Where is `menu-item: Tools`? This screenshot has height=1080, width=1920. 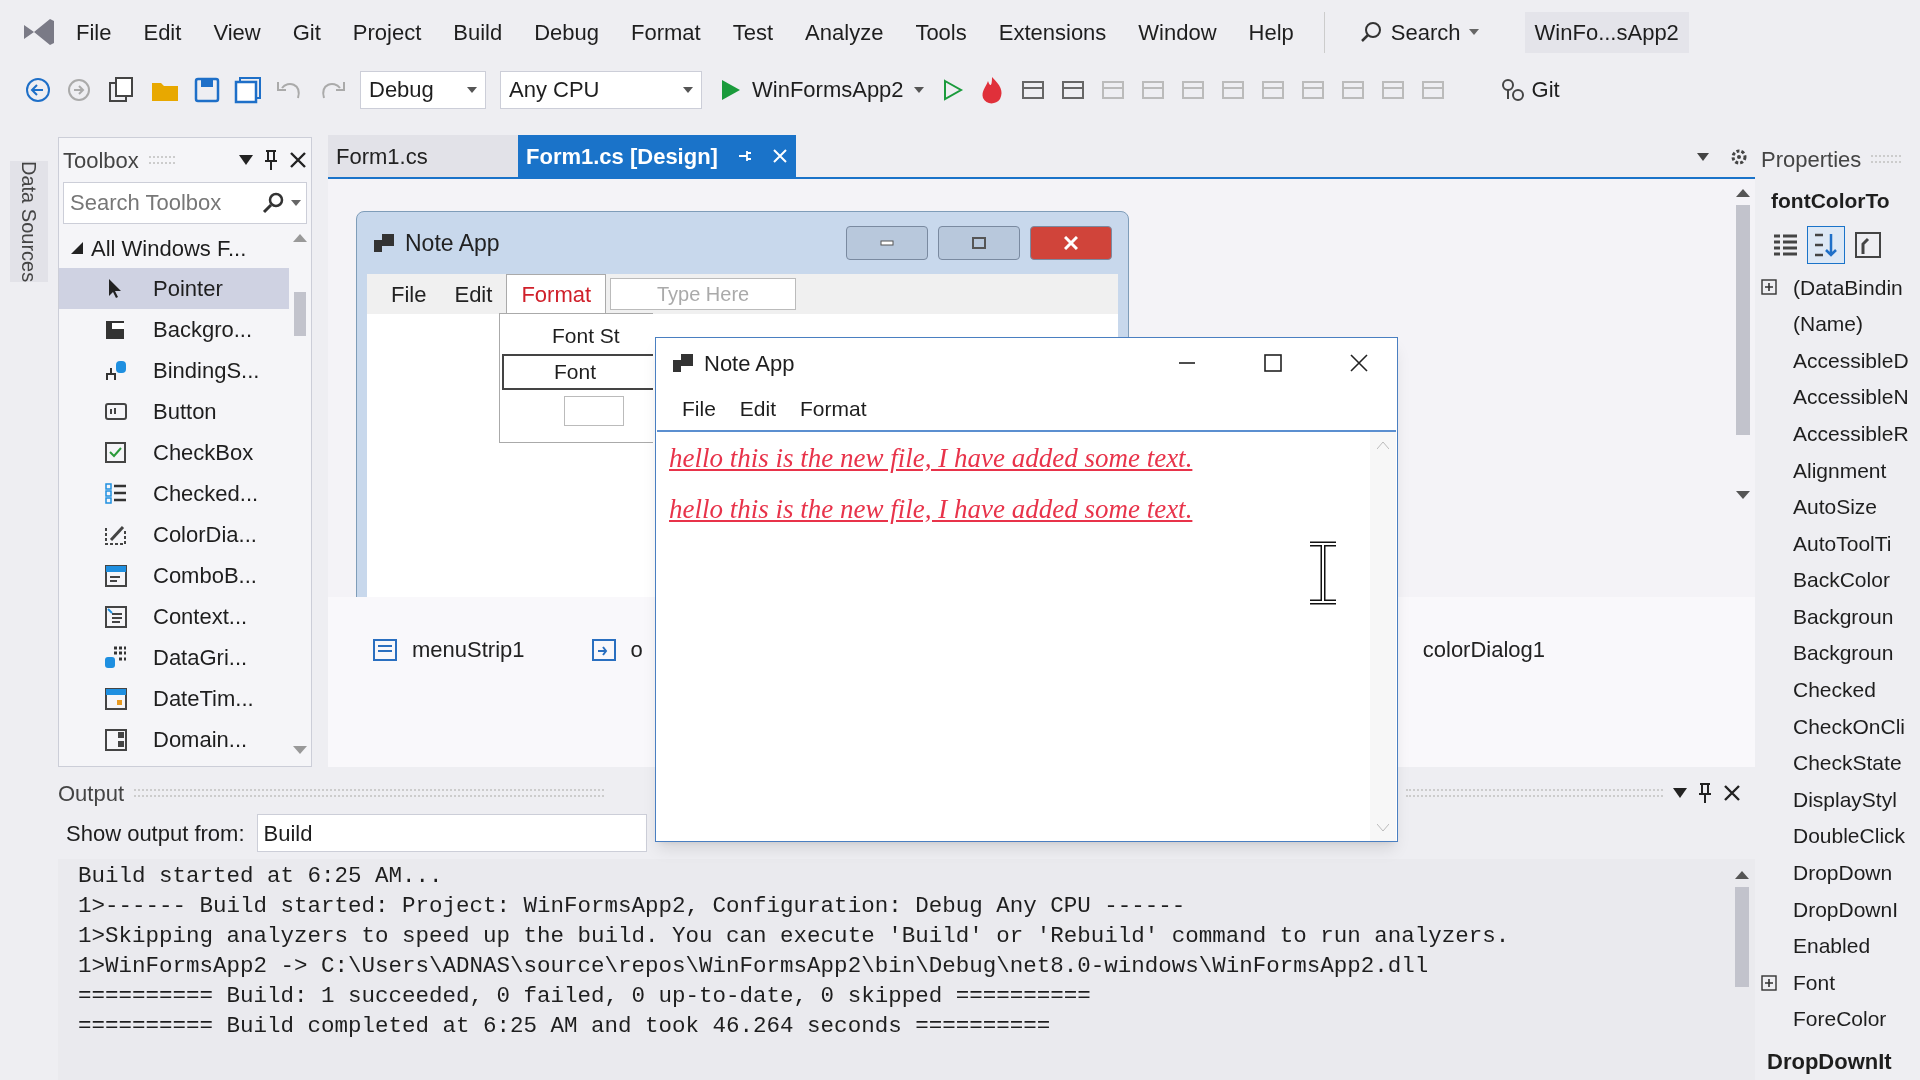
menu-item: Tools is located at coordinates (941, 32).